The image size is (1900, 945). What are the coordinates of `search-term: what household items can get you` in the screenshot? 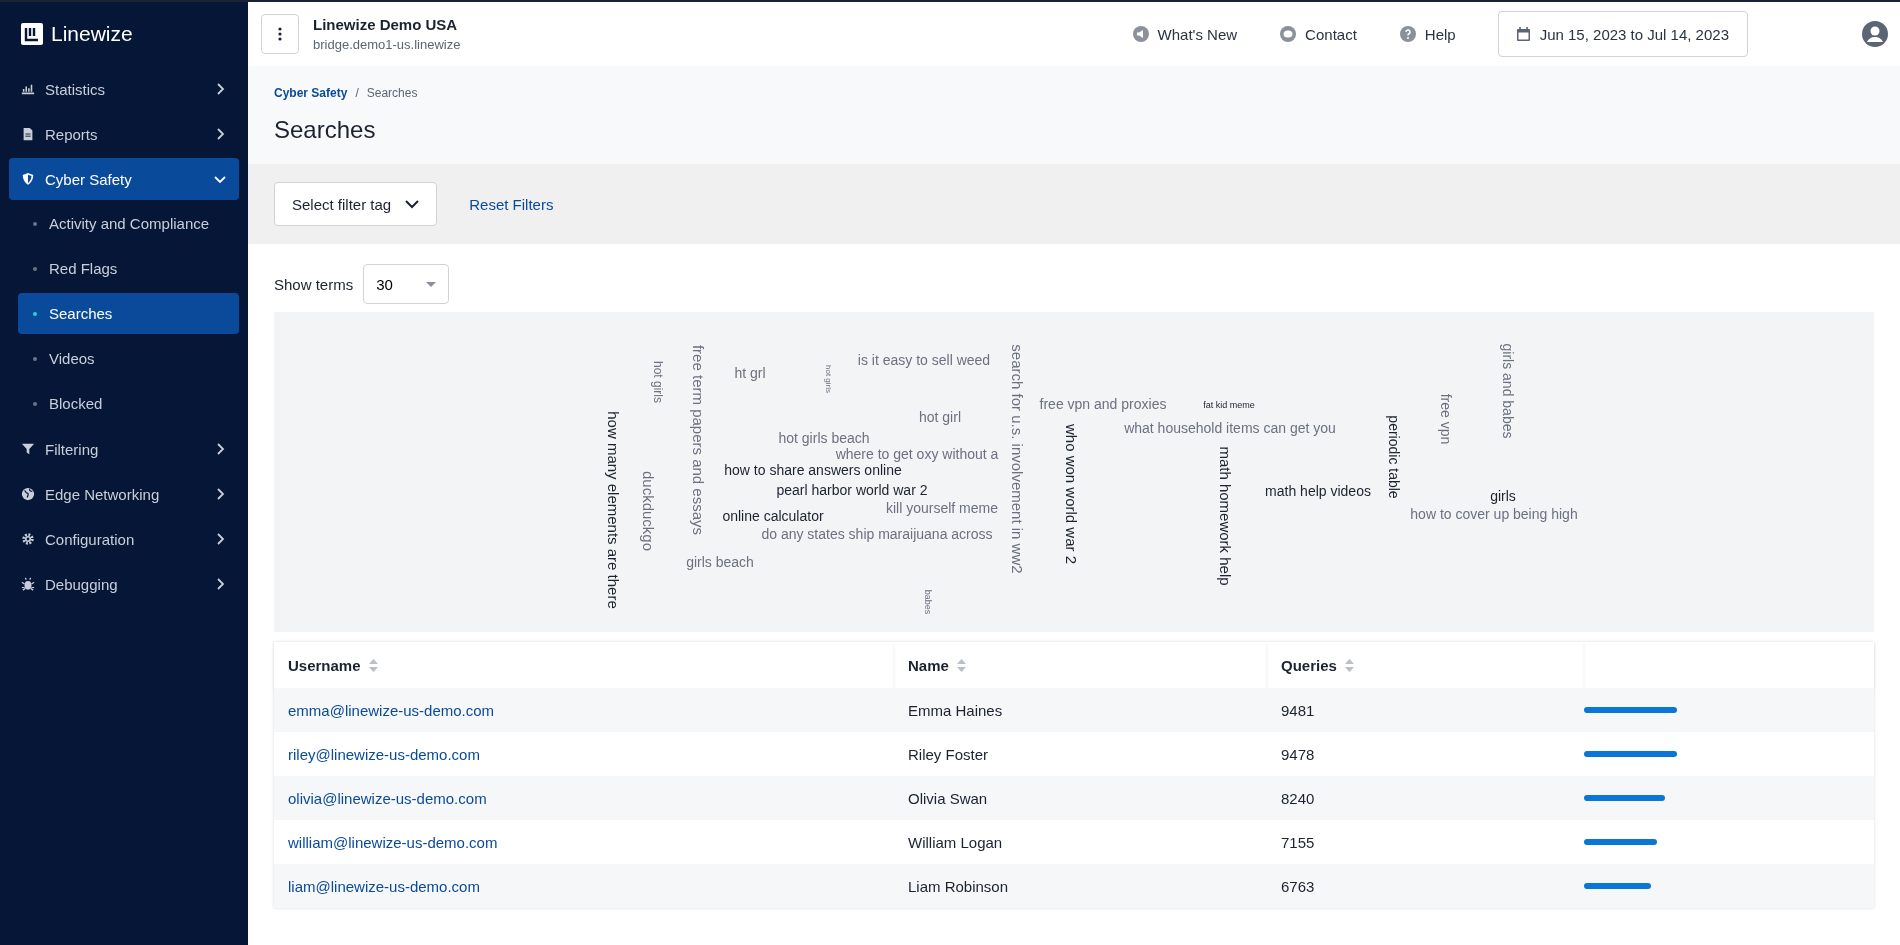 It's located at (1230, 428).